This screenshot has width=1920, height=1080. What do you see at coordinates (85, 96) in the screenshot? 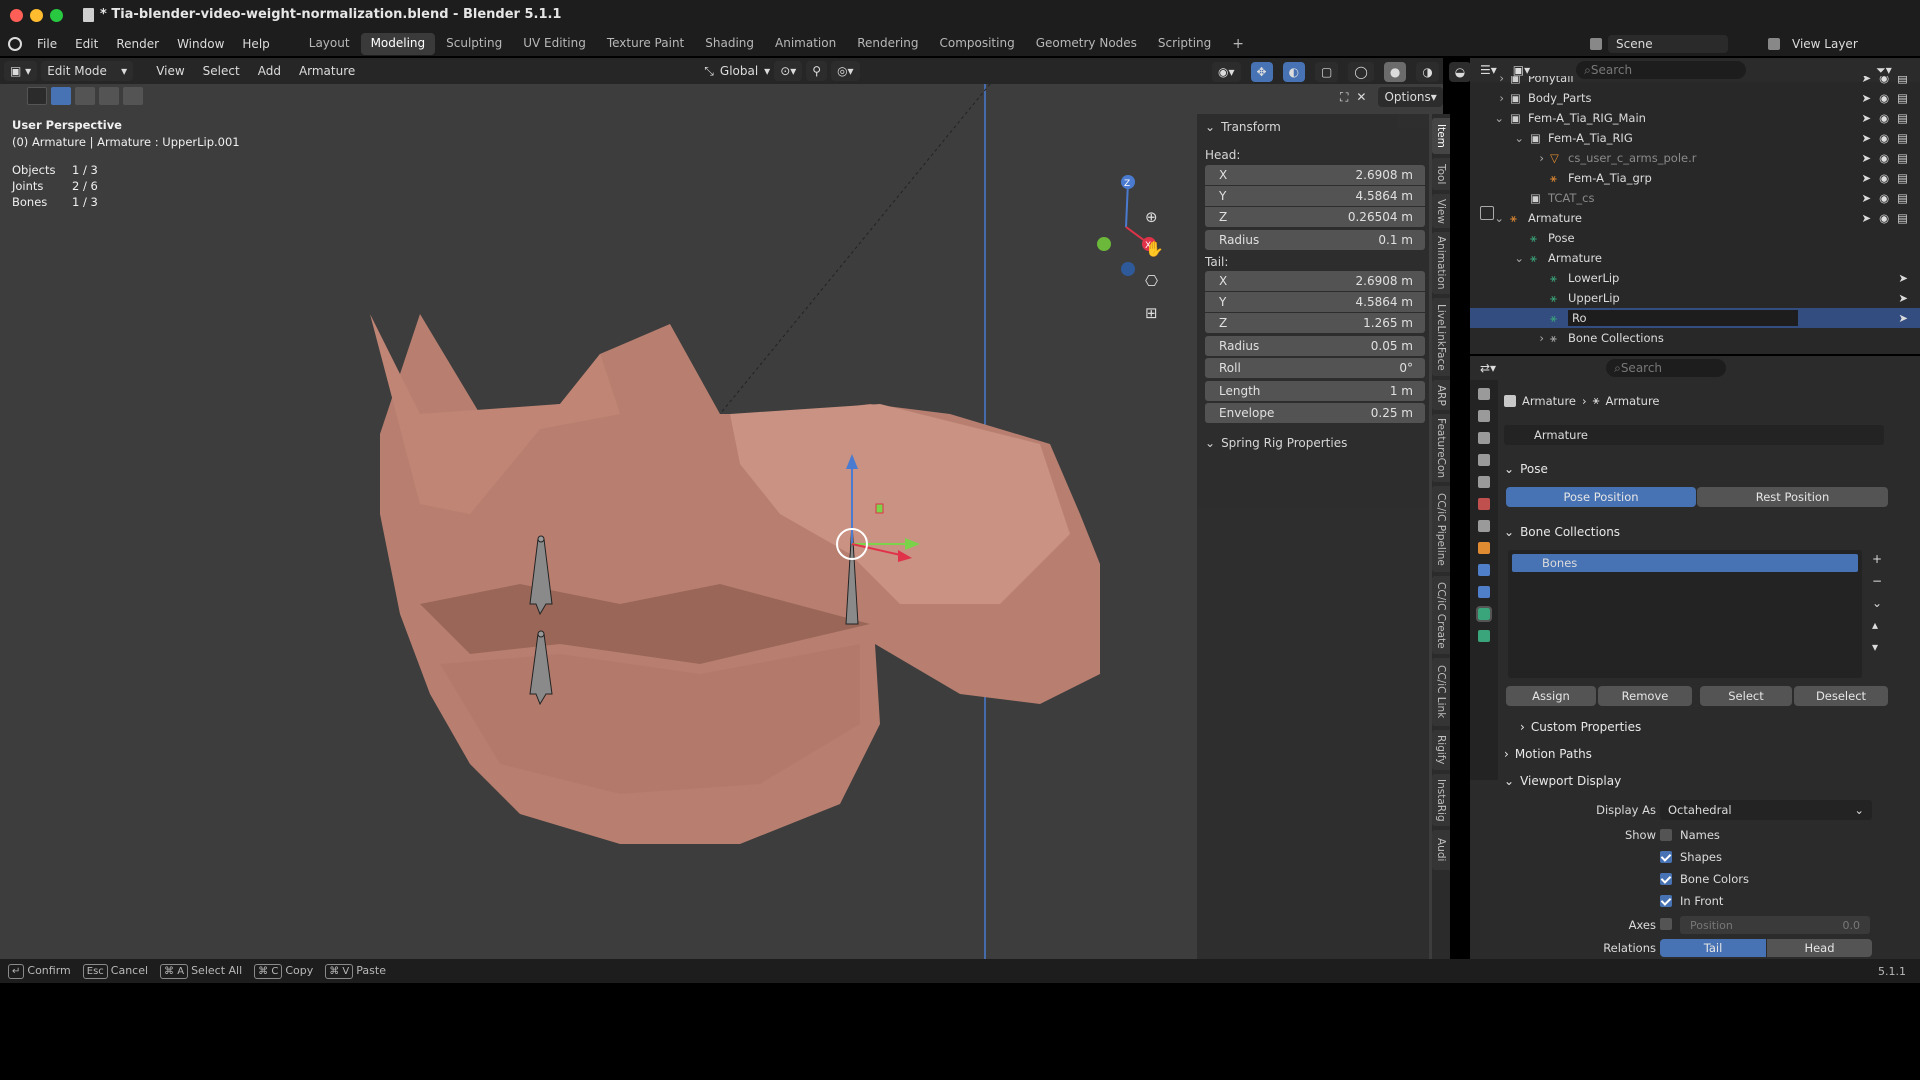
I see `select-extend-icon` at bounding box center [85, 96].